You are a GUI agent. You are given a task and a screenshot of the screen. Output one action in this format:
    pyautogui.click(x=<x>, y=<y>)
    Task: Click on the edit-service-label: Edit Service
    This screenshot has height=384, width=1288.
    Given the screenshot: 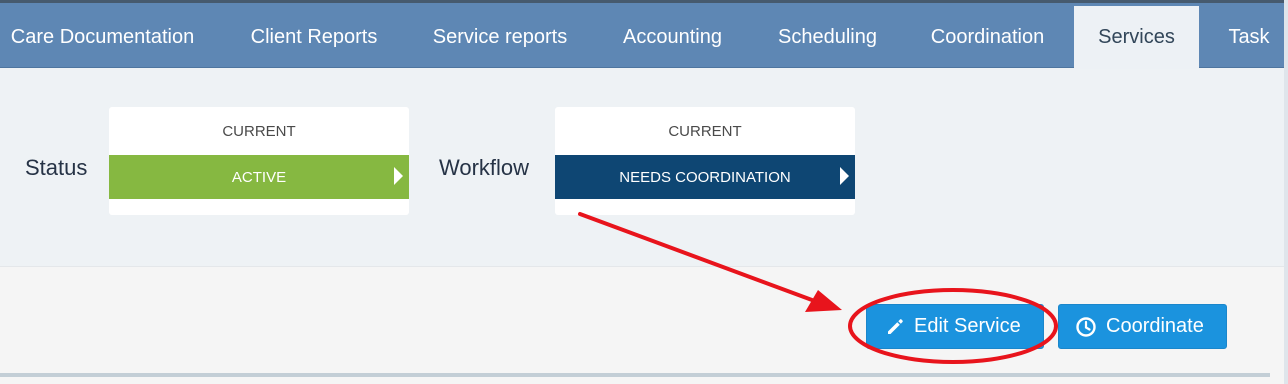 What is the action you would take?
    pyautogui.click(x=967, y=326)
    